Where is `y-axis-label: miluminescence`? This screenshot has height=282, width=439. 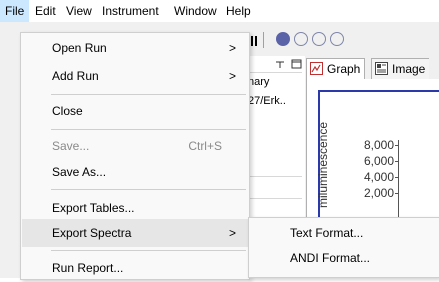 y-axis-label: miluminescence is located at coordinates (323, 164).